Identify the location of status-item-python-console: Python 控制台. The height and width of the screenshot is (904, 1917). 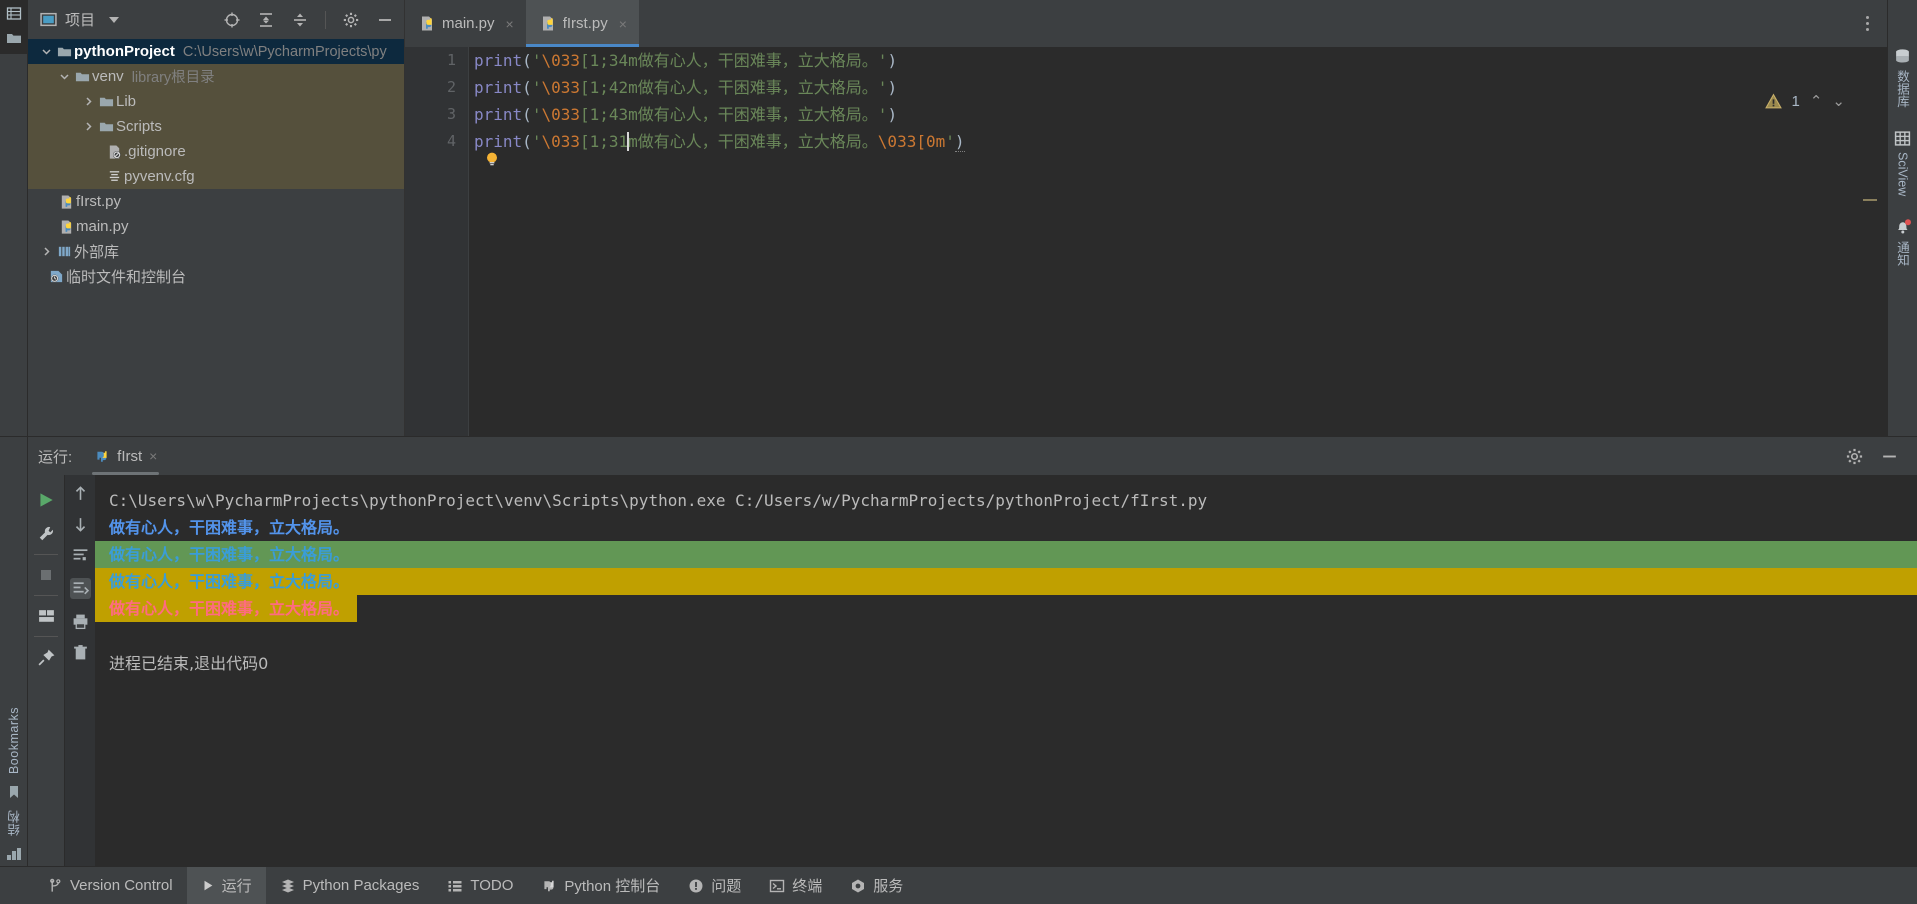
(600, 885).